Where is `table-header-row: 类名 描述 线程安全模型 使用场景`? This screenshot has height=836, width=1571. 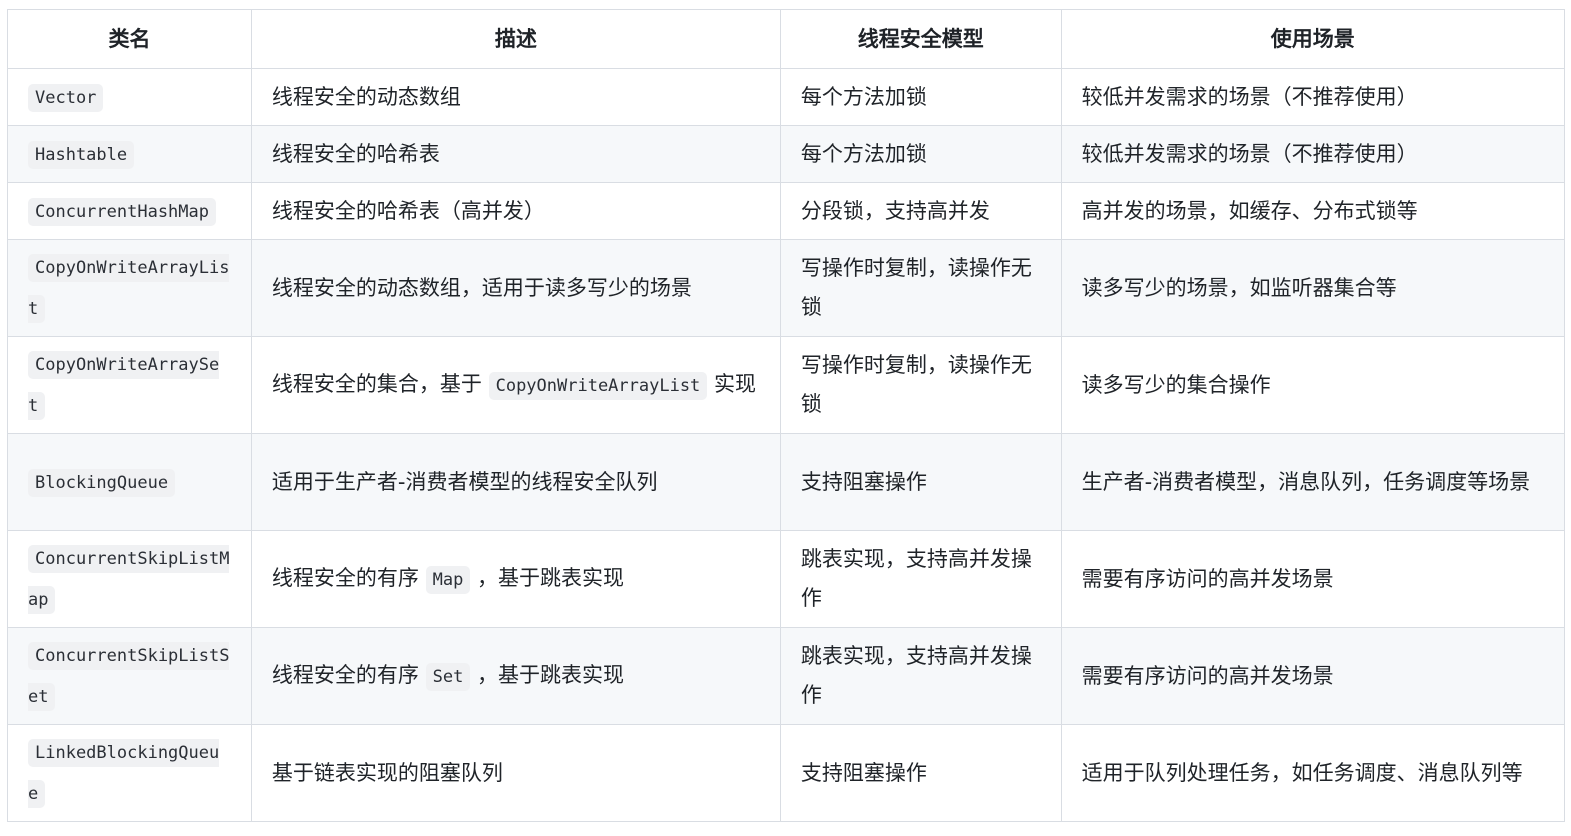 table-header-row: 类名 描述 线程安全模型 使用场景 is located at coordinates (786, 39).